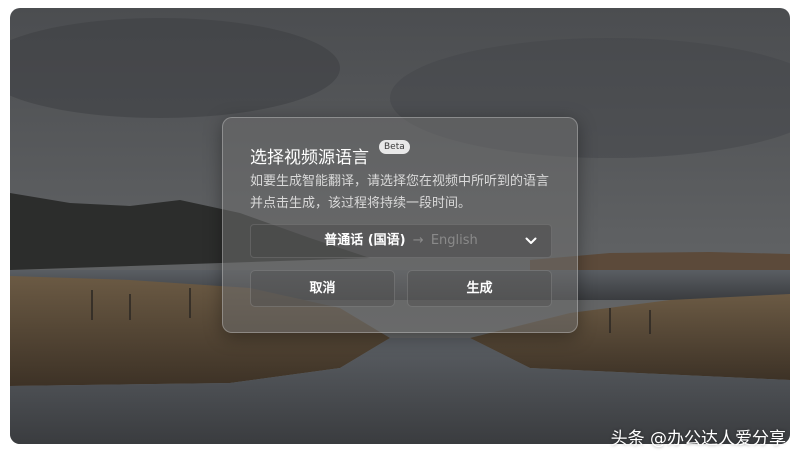 This screenshot has height=459, width=800. What do you see at coordinates (698, 439) in the screenshot?
I see `watermark: 头条 @办公达人爱分享` at bounding box center [698, 439].